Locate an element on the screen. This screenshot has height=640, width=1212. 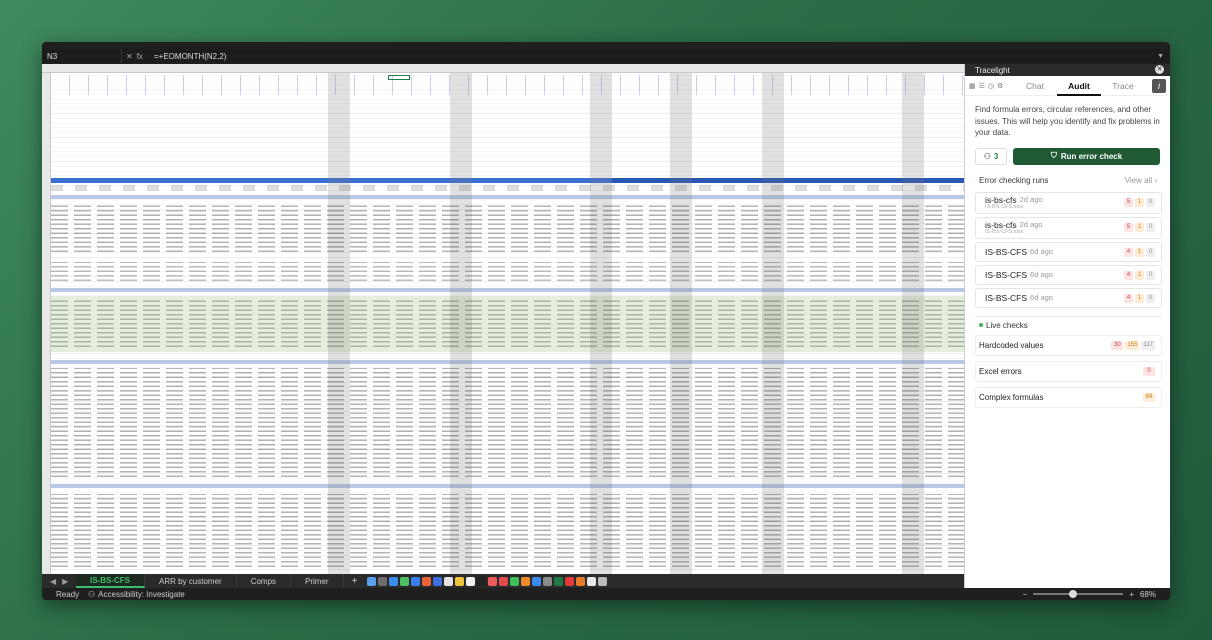
finder-icon is located at coordinates (371, 581).